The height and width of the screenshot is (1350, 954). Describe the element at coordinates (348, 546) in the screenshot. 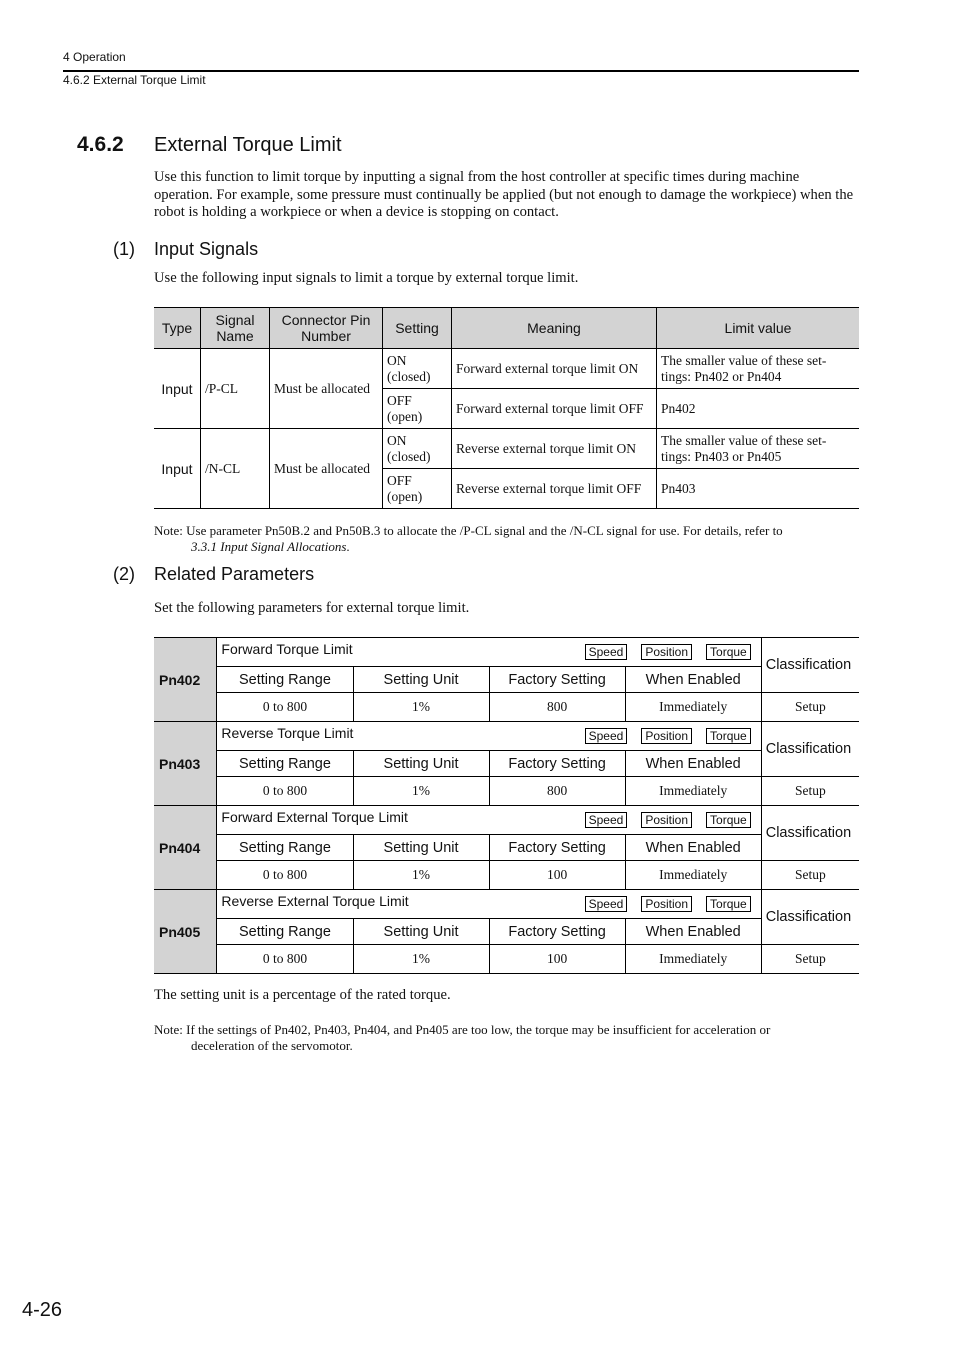

I see `note-end: .` at that location.